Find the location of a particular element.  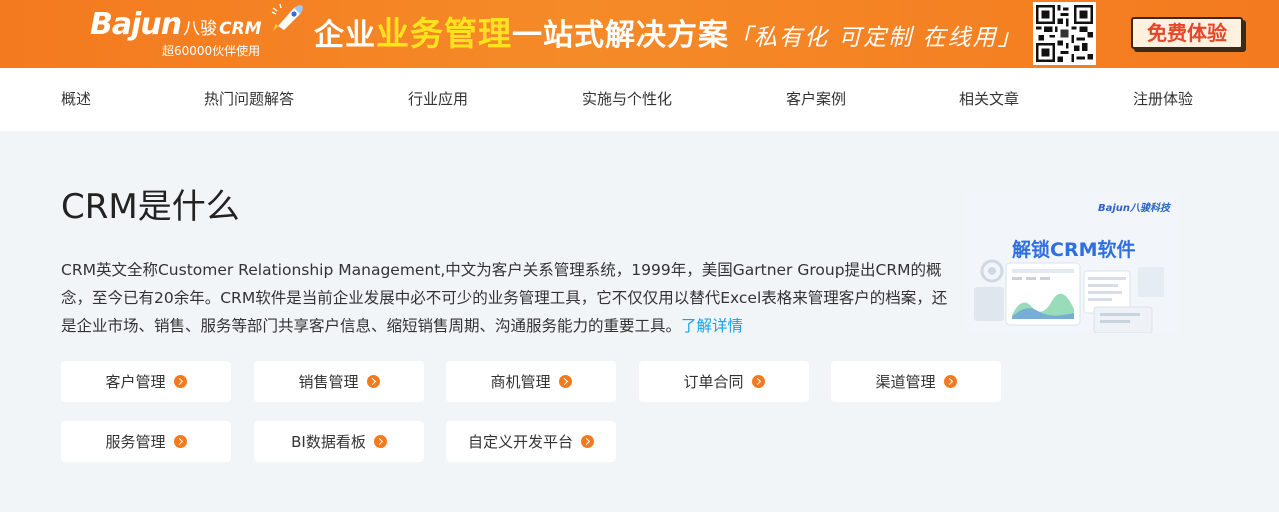

nav-item-articles: 相关文章 is located at coordinates (989, 99).